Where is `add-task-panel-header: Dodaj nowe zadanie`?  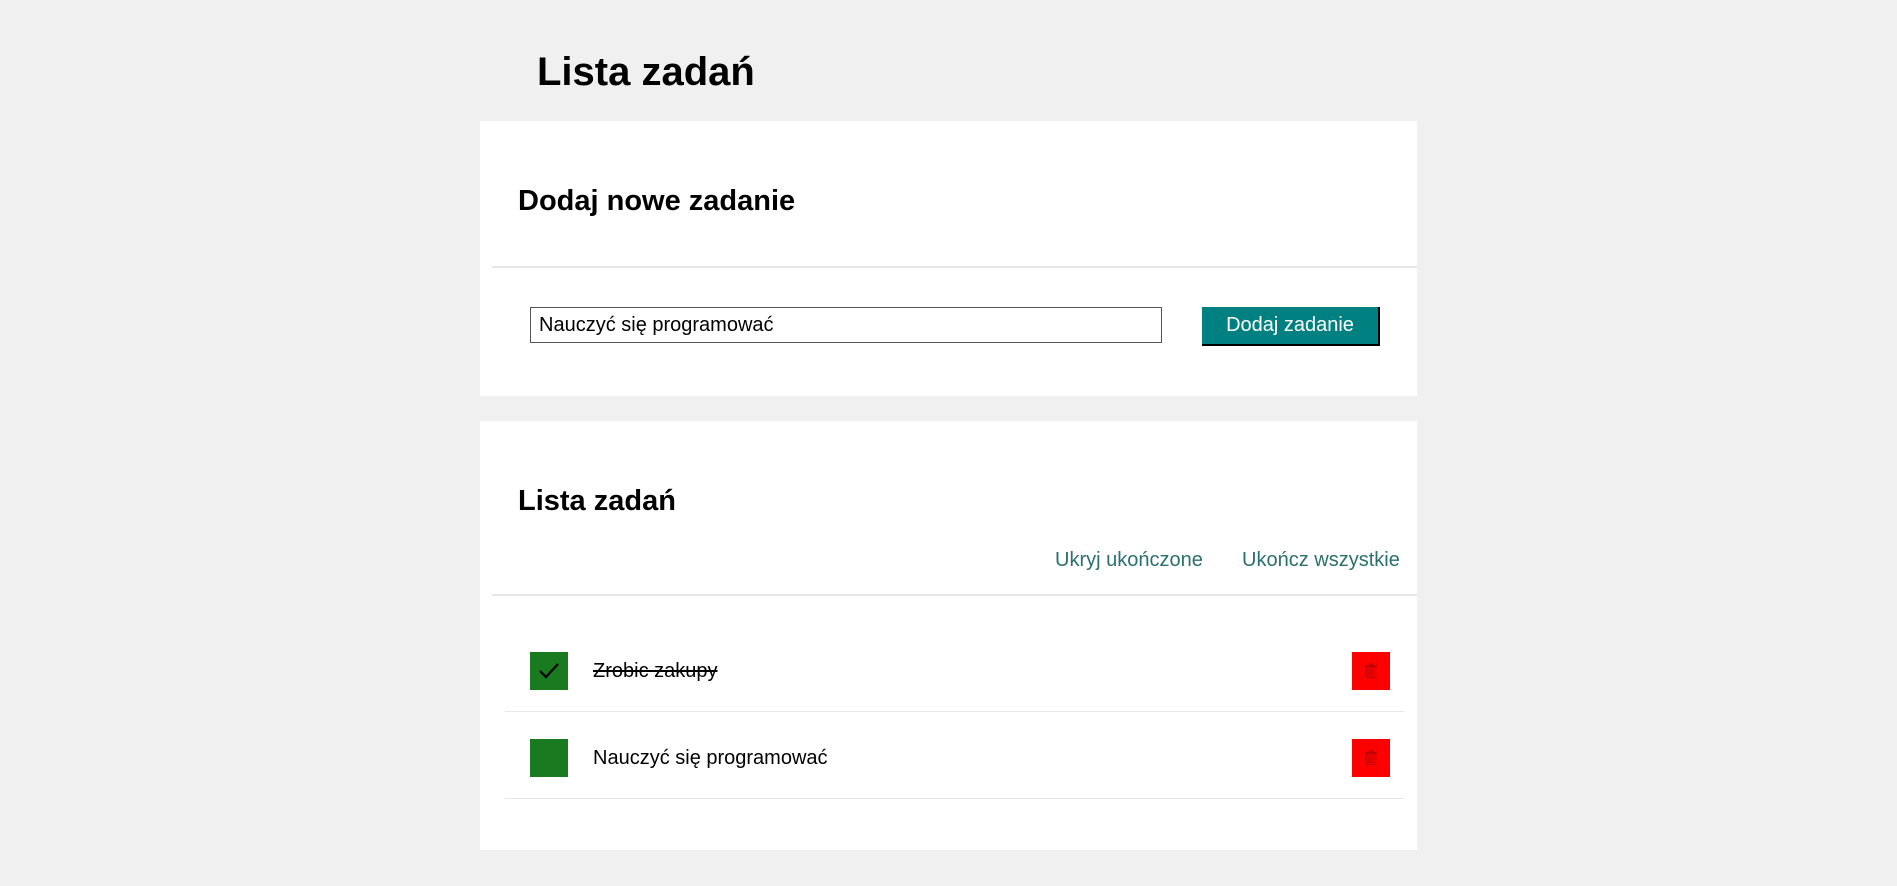 add-task-panel-header: Dodaj nowe zadanie is located at coordinates (954, 194).